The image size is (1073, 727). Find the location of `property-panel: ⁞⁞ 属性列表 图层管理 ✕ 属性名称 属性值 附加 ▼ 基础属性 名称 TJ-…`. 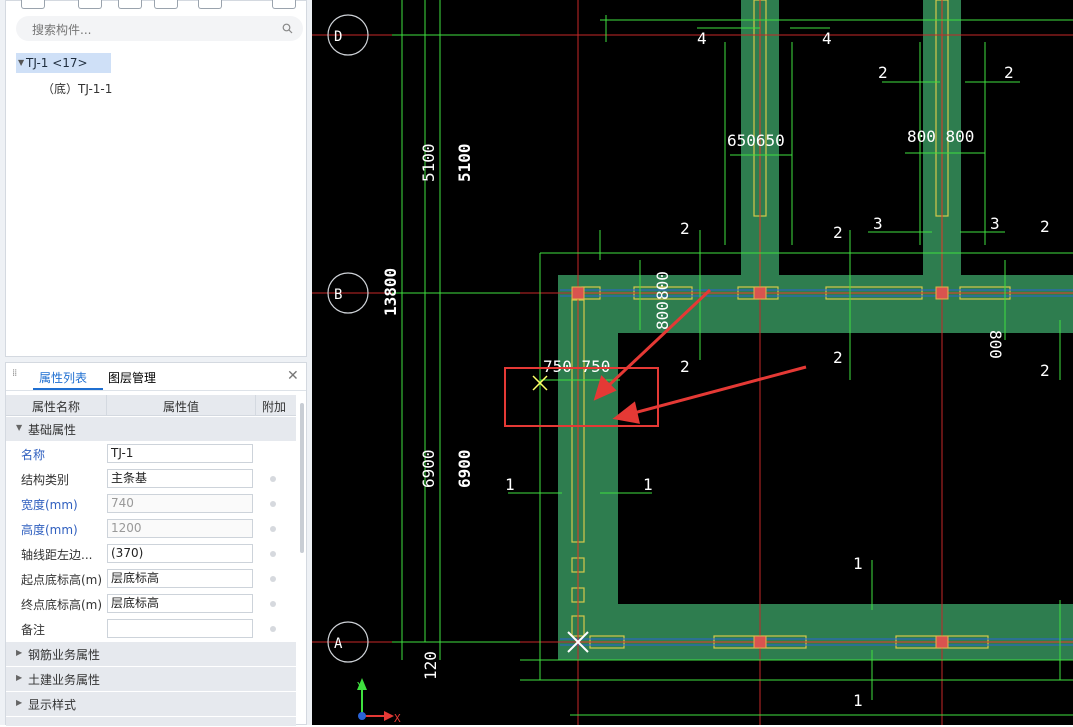

property-panel: ⁞⁞ 属性列表 图层管理 ✕ 属性名称 属性值 附加 ▼ 基础属性 名称 TJ-… is located at coordinates (156, 544).